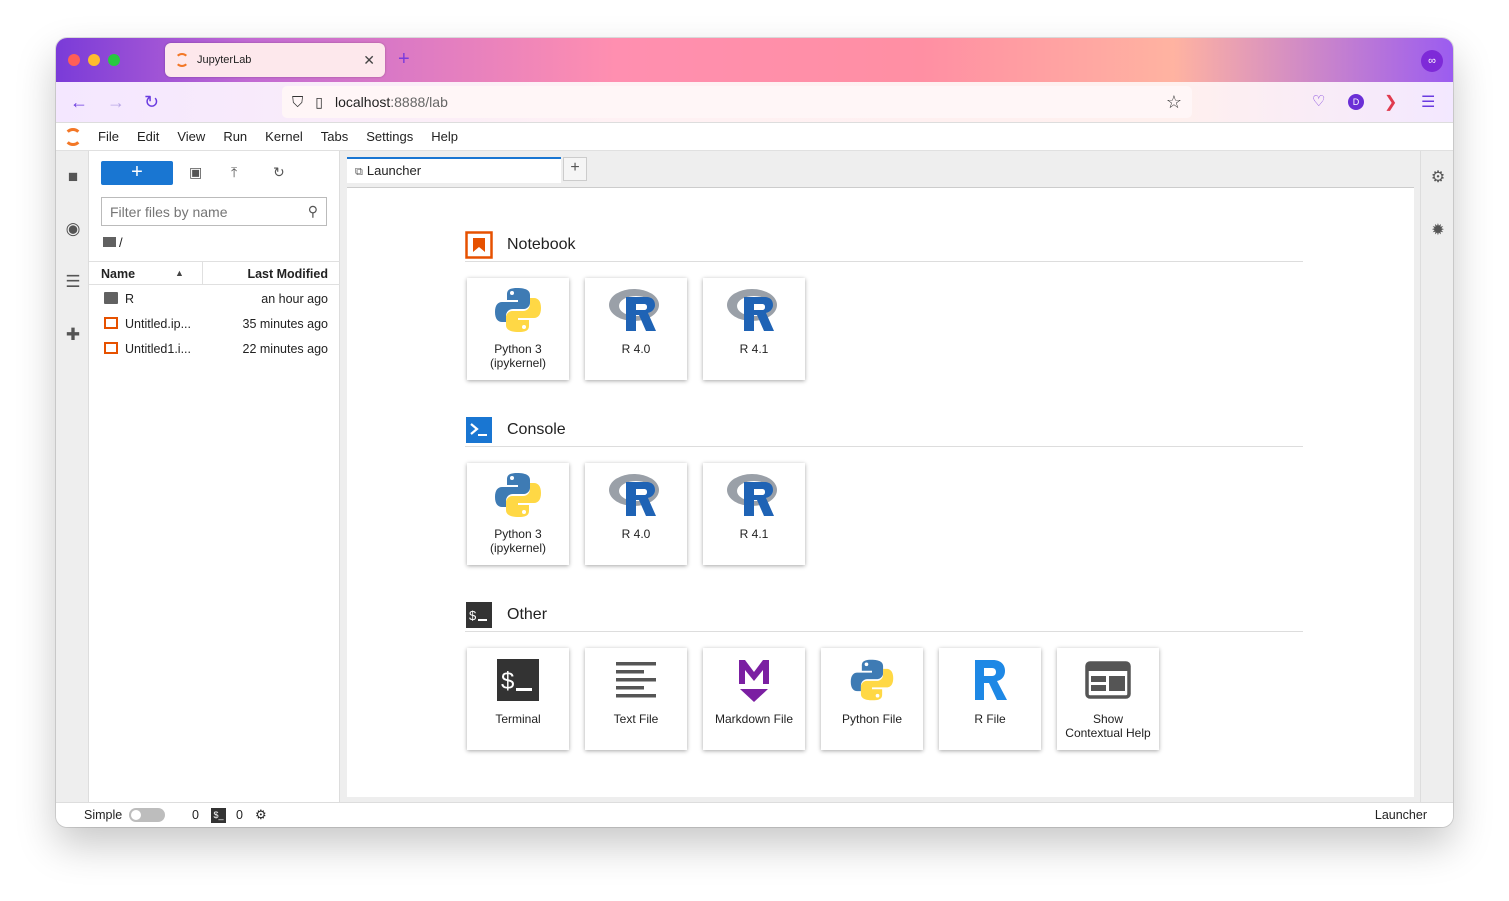 The width and height of the screenshot is (1509, 901). Describe the element at coordinates (369, 60) in the screenshot. I see `close-tab-icon: ✕` at that location.